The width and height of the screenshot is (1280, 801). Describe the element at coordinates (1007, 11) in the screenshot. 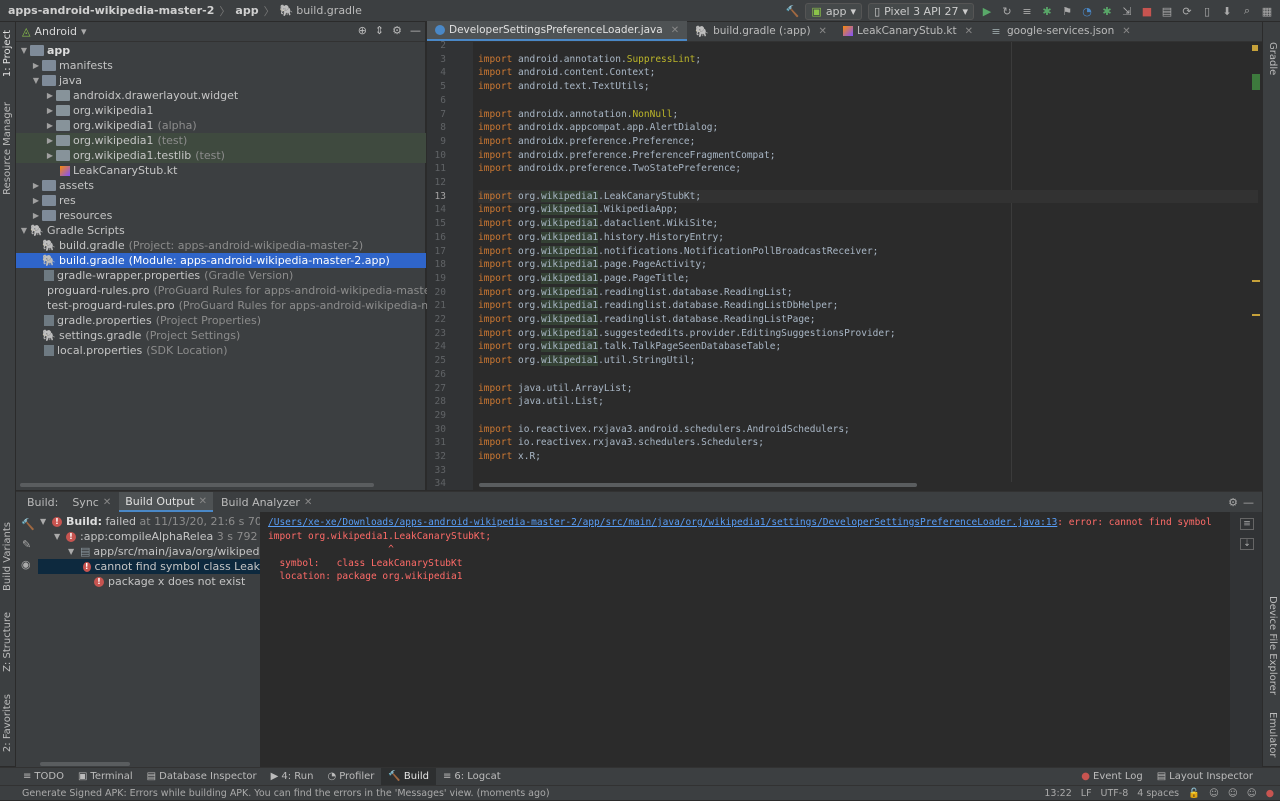

I see `rerun-icon: ↻` at that location.